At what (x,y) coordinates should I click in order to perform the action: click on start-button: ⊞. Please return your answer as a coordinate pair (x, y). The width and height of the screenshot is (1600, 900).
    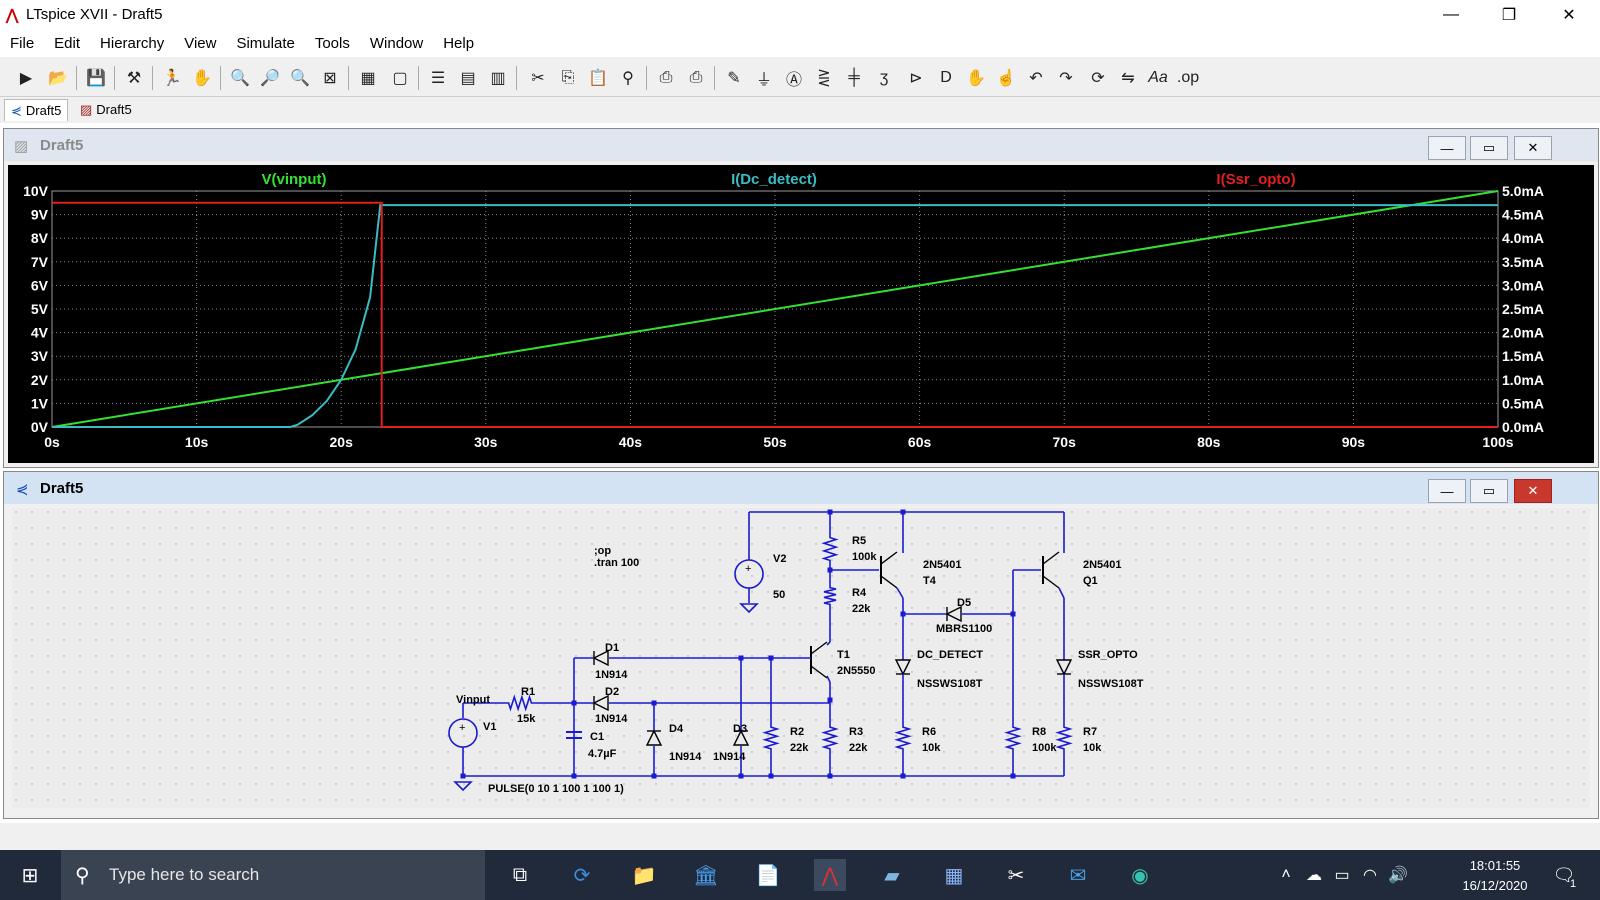
    Looking at the image, I should click on (30, 875).